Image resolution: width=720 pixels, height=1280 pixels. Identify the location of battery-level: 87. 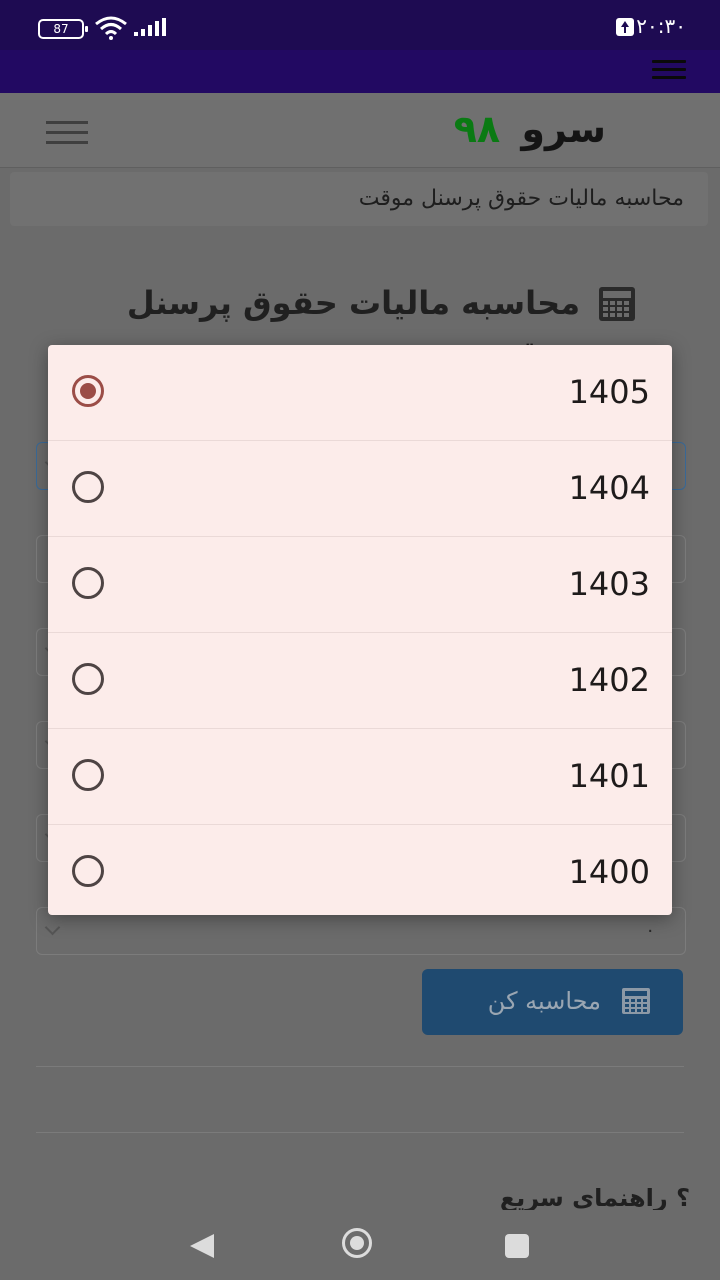
(61, 29).